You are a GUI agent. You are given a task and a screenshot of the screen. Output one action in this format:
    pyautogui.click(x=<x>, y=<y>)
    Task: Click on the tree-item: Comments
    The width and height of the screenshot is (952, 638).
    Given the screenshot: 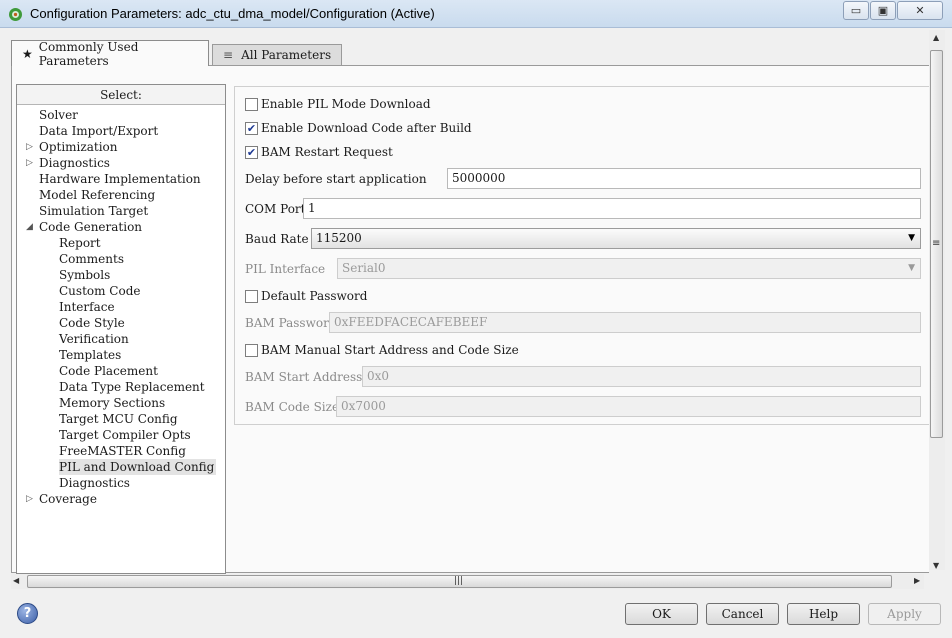 What is the action you would take?
    pyautogui.click(x=91, y=259)
    